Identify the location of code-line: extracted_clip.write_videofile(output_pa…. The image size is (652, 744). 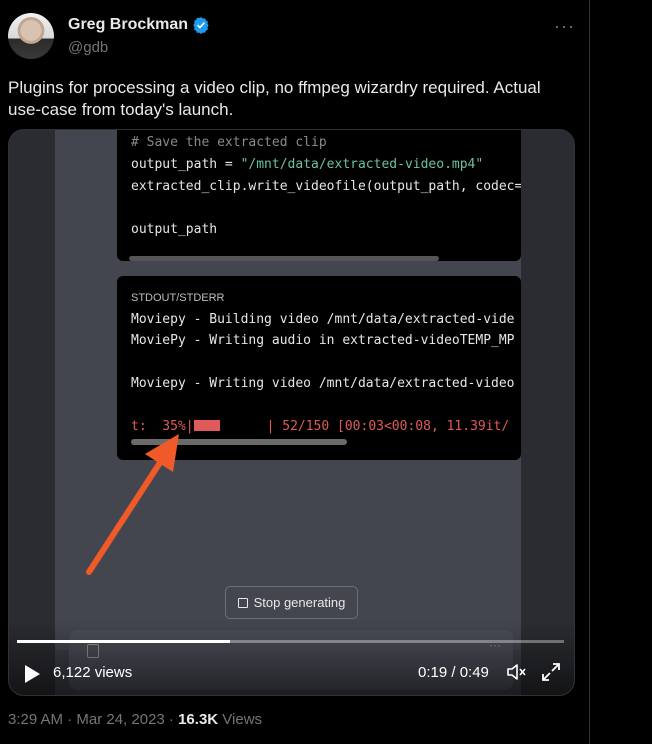
(326, 186).